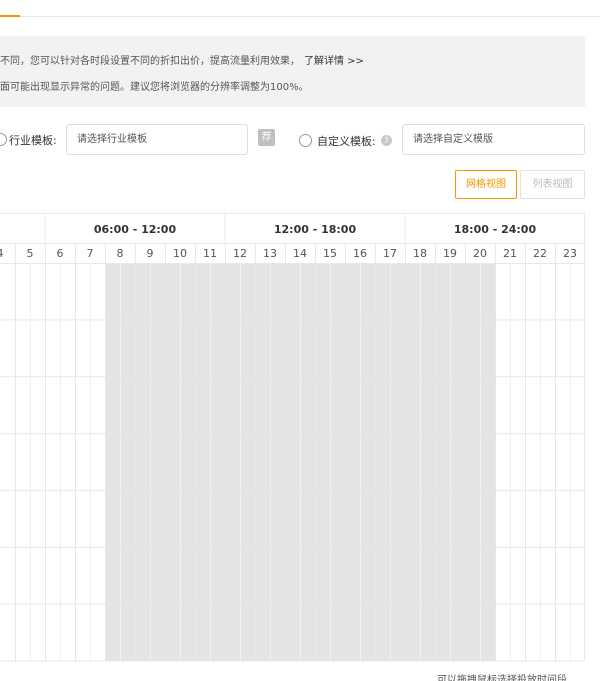  I want to click on industry-template-select: 请选择行业模板, so click(157, 139).